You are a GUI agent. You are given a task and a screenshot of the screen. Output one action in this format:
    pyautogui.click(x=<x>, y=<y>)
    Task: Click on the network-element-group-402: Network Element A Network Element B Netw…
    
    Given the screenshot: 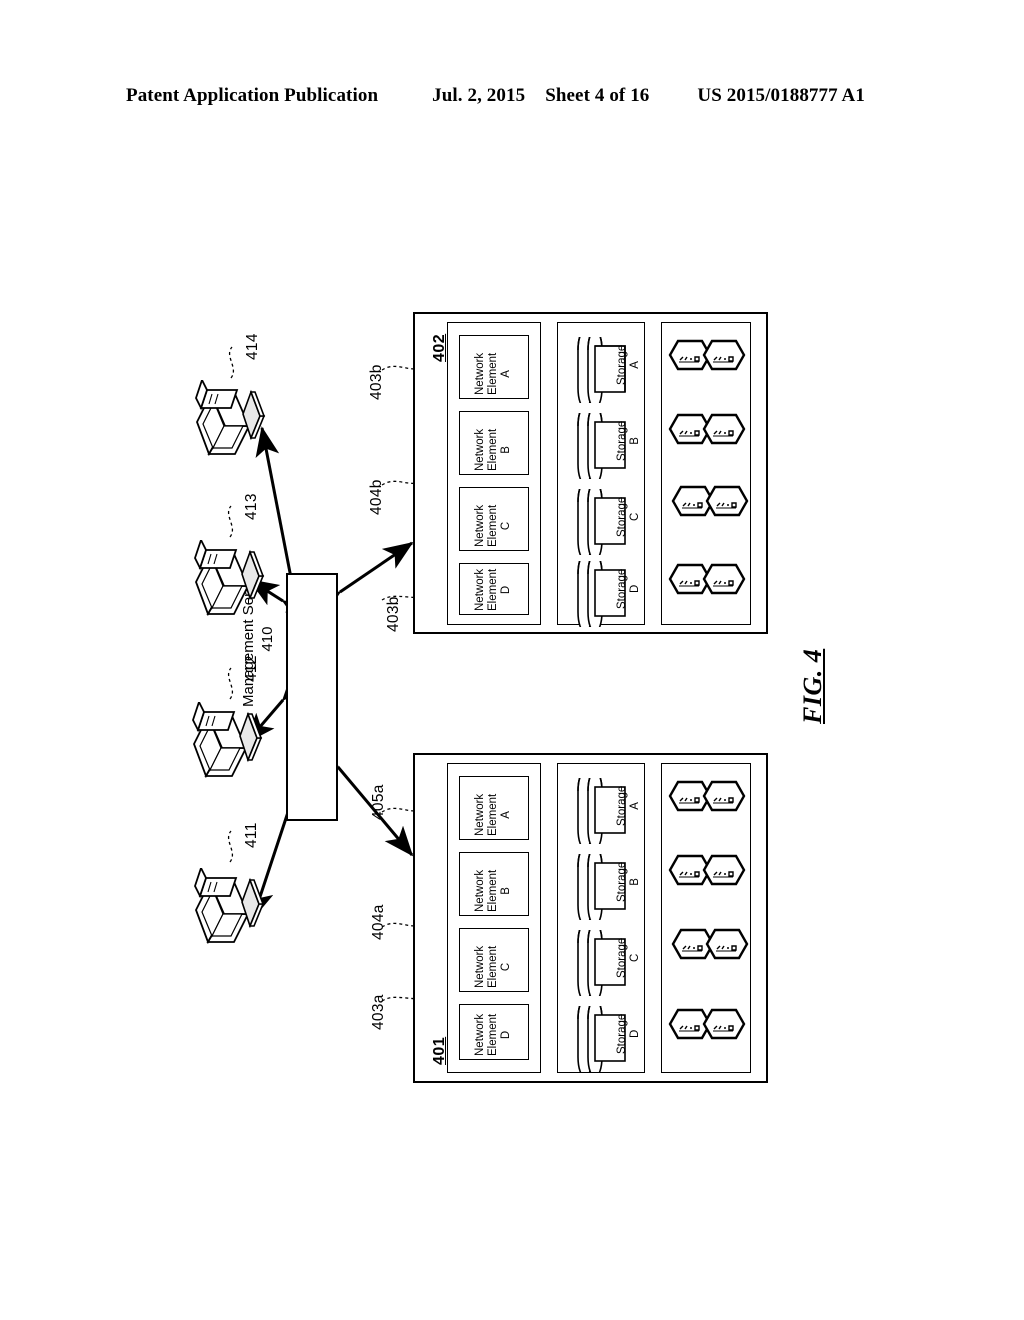 What is the action you would take?
    pyautogui.click(x=494, y=473)
    